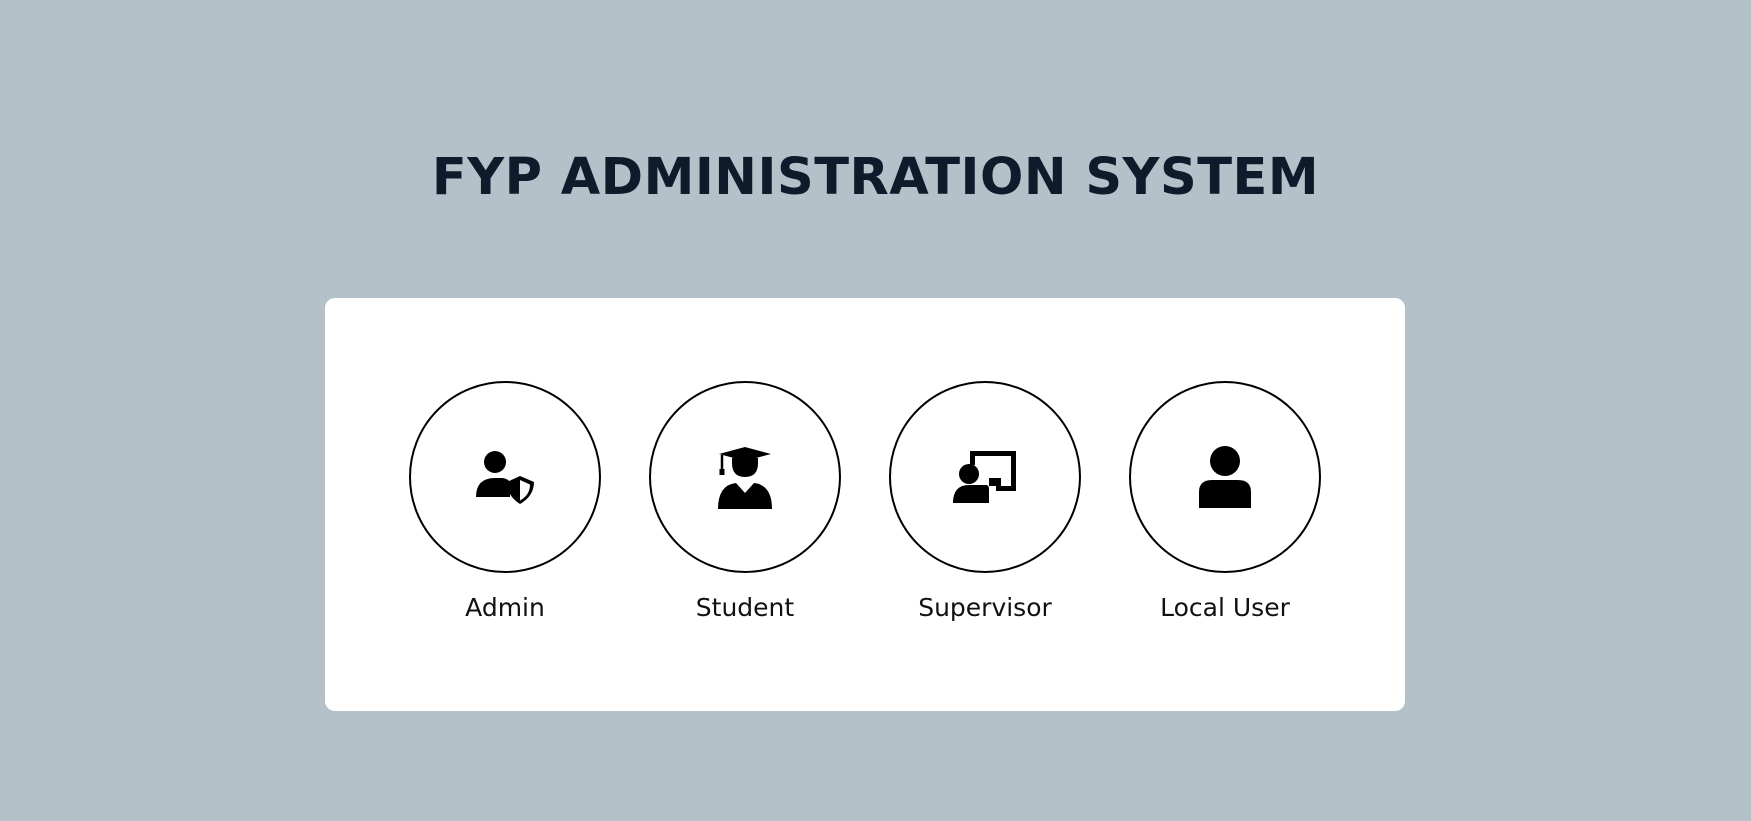  Describe the element at coordinates (745, 607) in the screenshot. I see `student-role-label: Student` at that location.